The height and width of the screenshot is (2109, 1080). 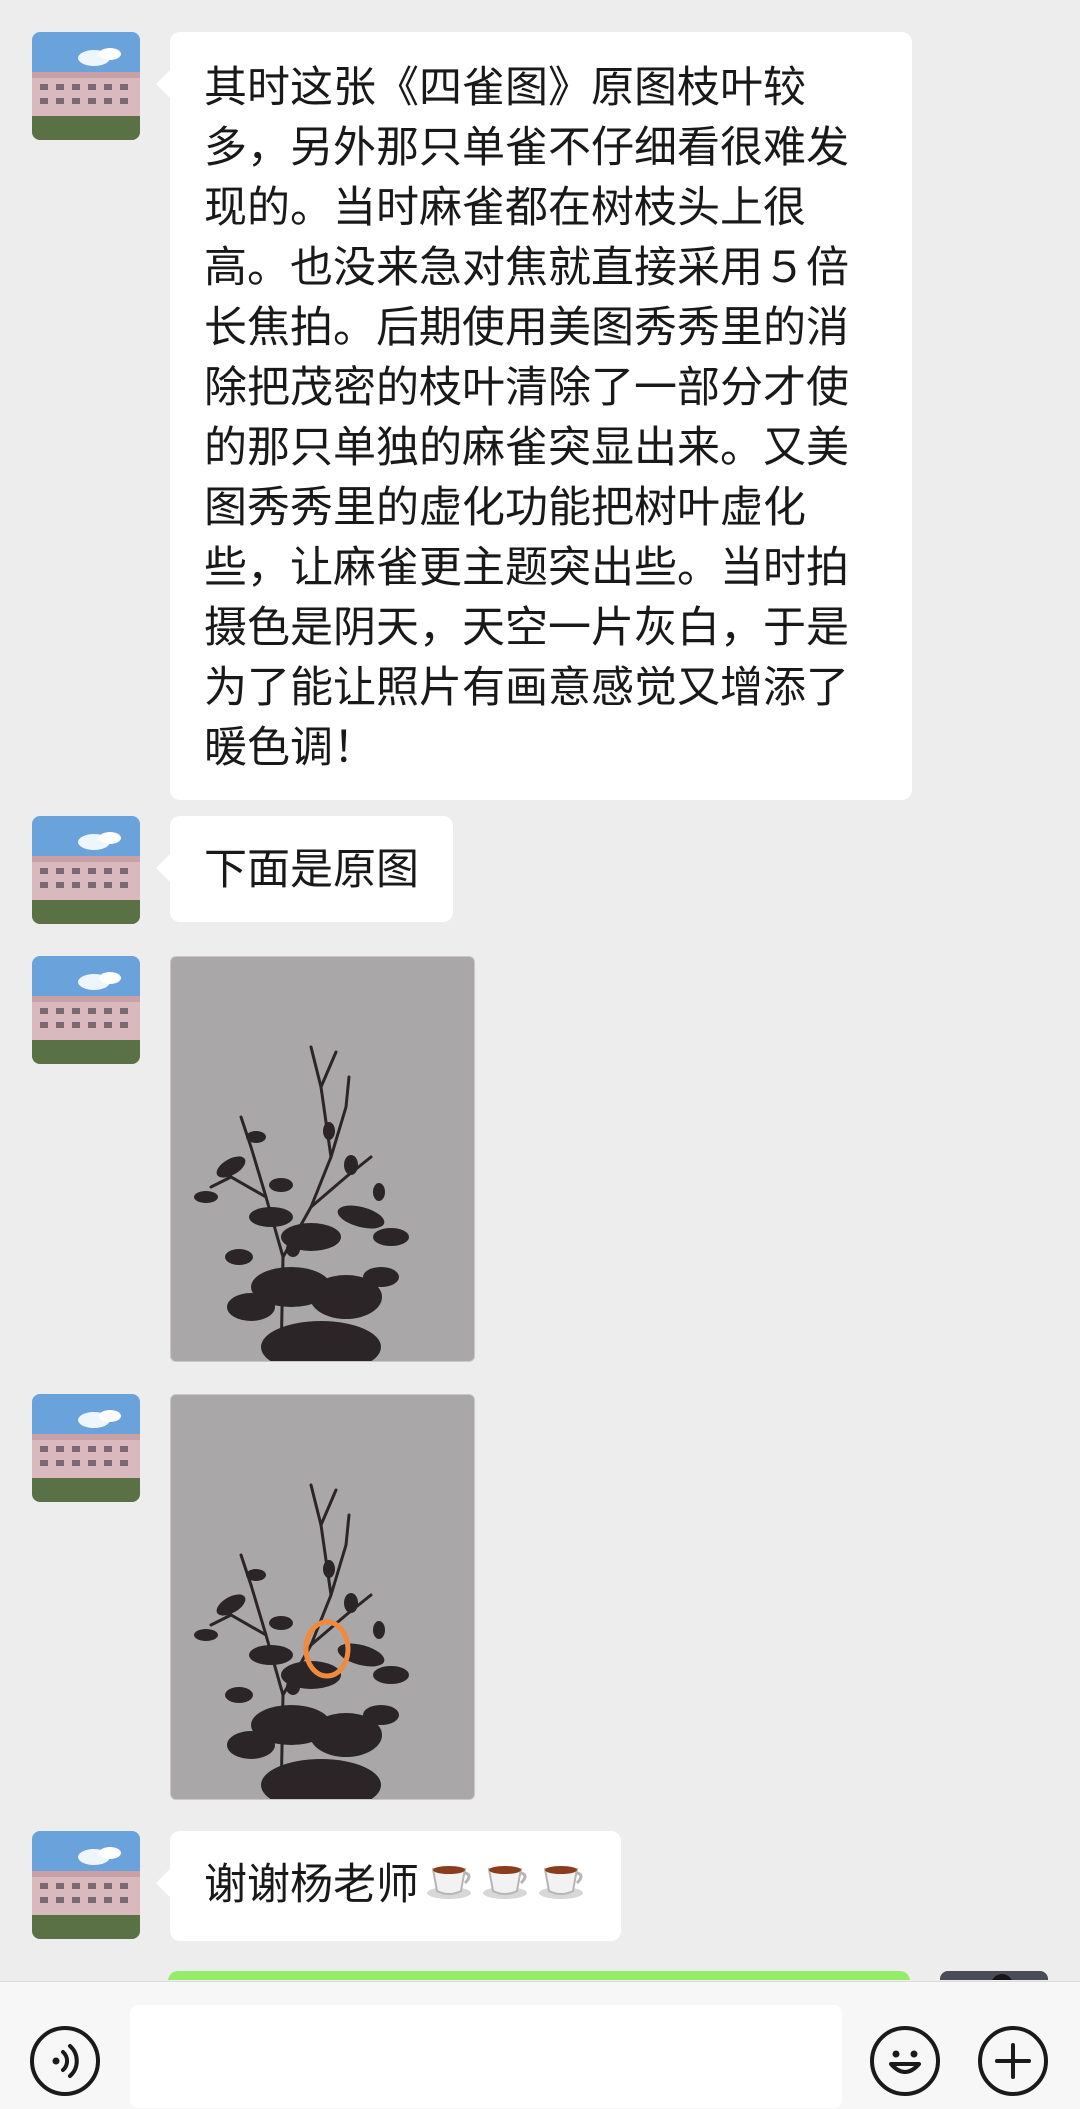 I want to click on own-avatar, so click(x=994, y=1975).